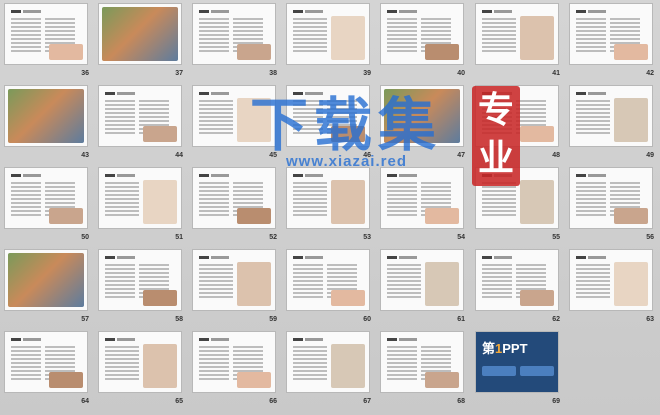  I want to click on slide-number: 43, so click(85, 155).